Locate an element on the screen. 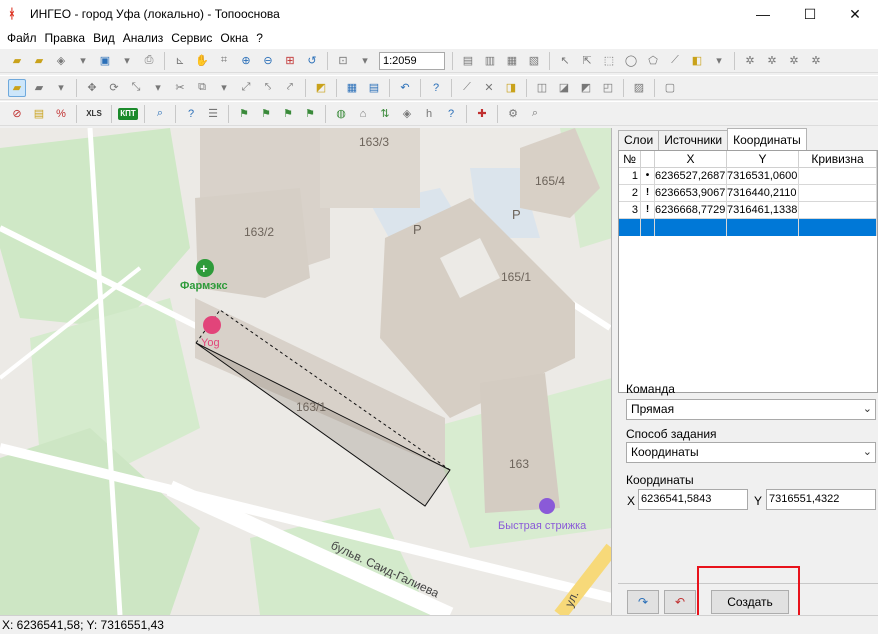 Image resolution: width=878 pixels, height=634 pixels. cell-x: 6236653,9067 is located at coordinates (691, 193).